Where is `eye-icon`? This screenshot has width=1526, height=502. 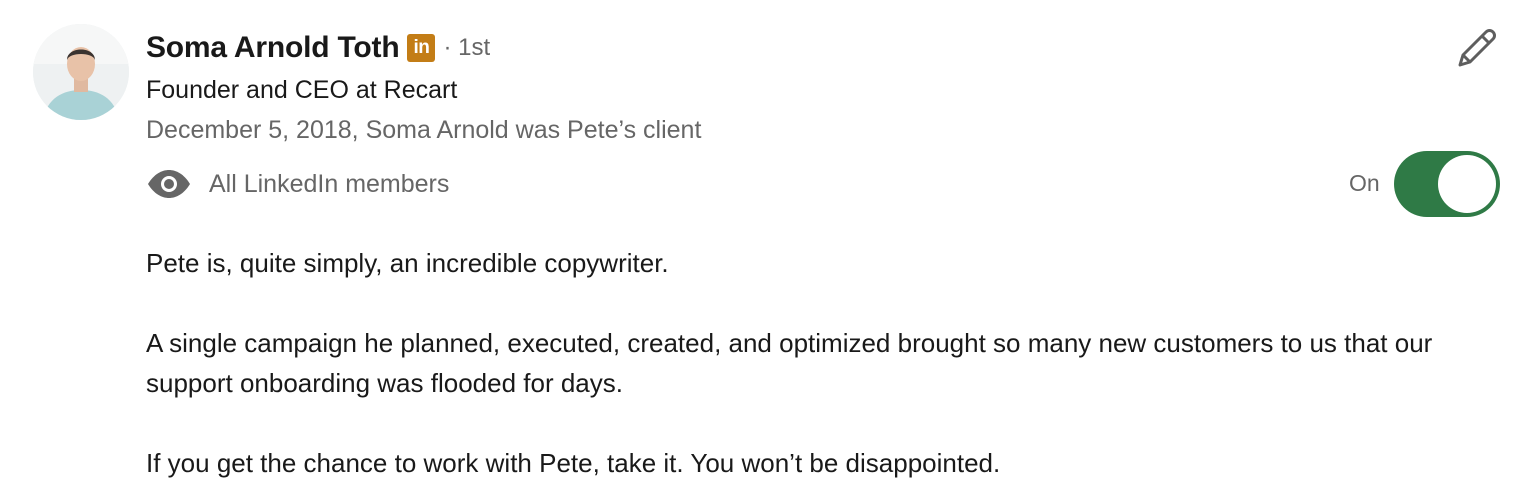 eye-icon is located at coordinates (169, 184).